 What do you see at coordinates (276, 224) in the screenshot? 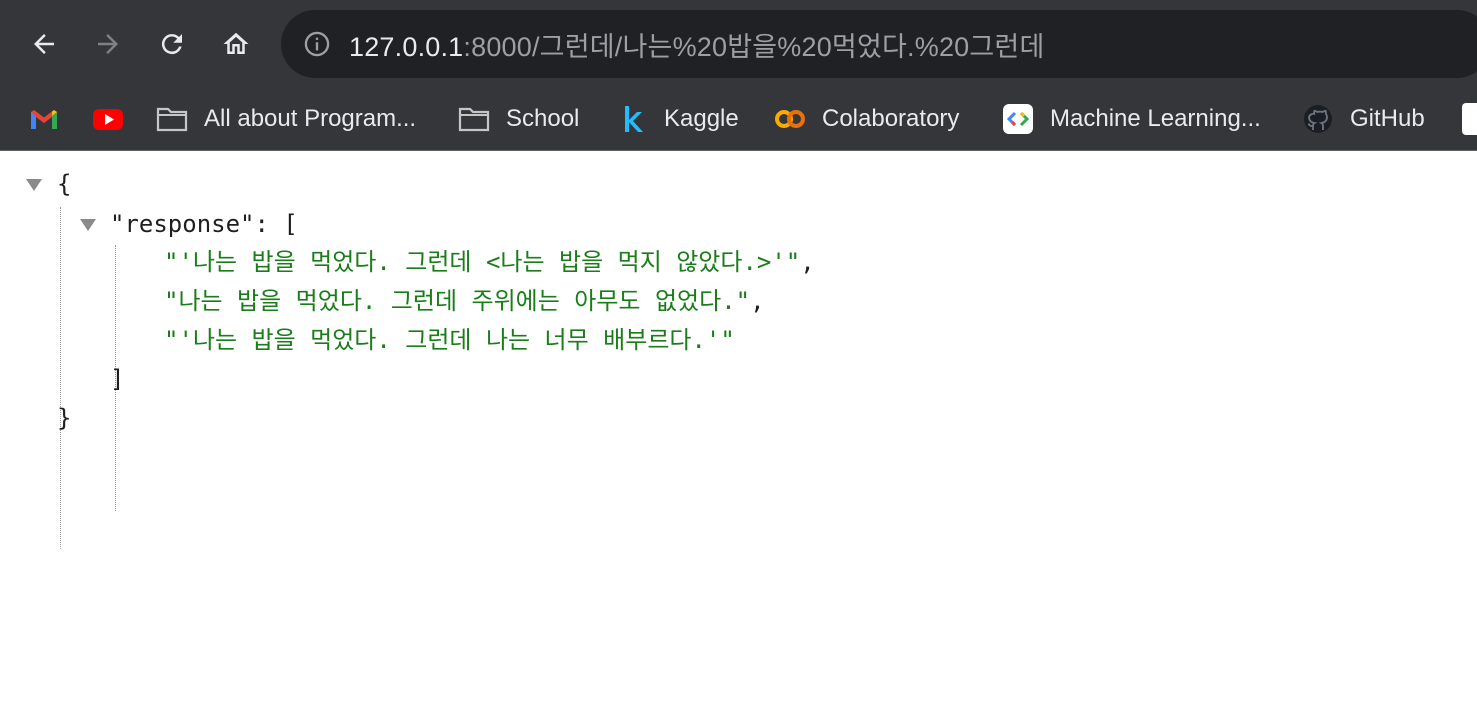
I see `json-array-open: : [` at bounding box center [276, 224].